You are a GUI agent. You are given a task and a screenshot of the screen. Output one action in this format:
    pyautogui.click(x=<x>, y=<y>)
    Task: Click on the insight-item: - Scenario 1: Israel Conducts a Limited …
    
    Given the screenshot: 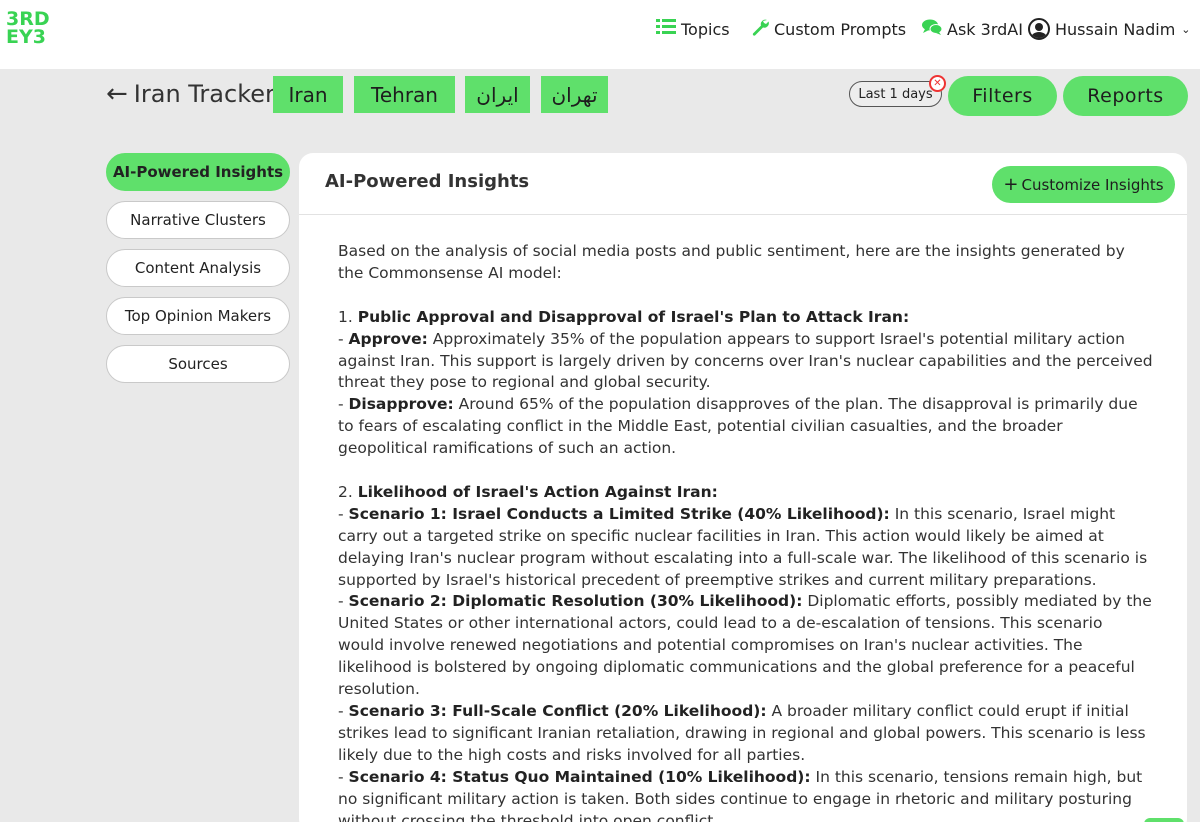 What is the action you would take?
    pyautogui.click(x=743, y=546)
    